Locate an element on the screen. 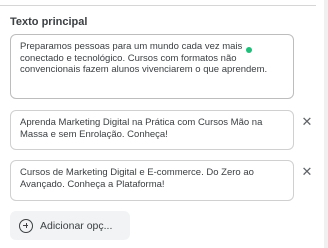 The height and width of the screenshot is (248, 328). section-title: Texto principal is located at coordinates (49, 22).